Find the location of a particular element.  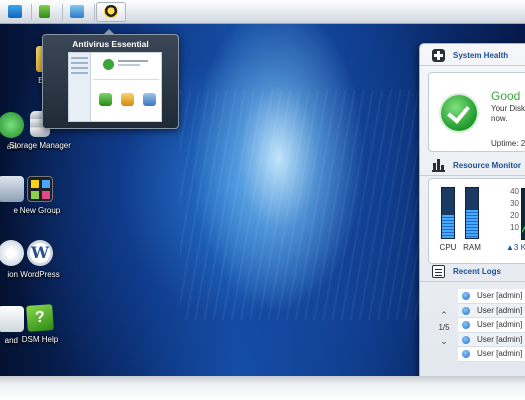

uptime-text: Uptime: 2 is located at coordinates (508, 143).